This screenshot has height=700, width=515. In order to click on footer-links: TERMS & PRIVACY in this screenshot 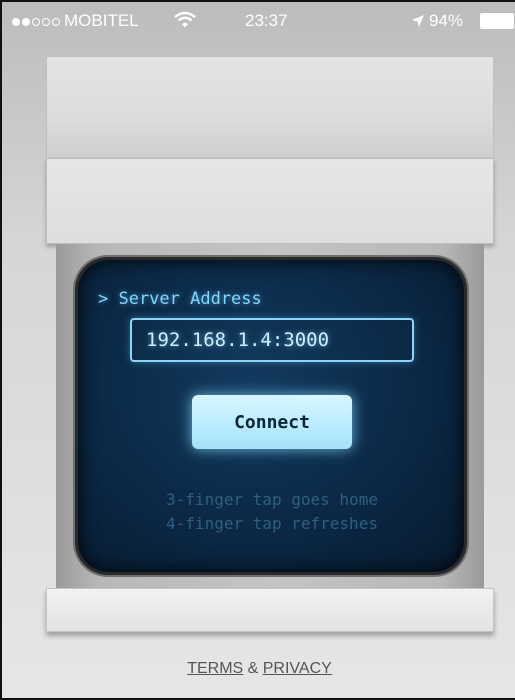, I will do `click(258, 669)`.